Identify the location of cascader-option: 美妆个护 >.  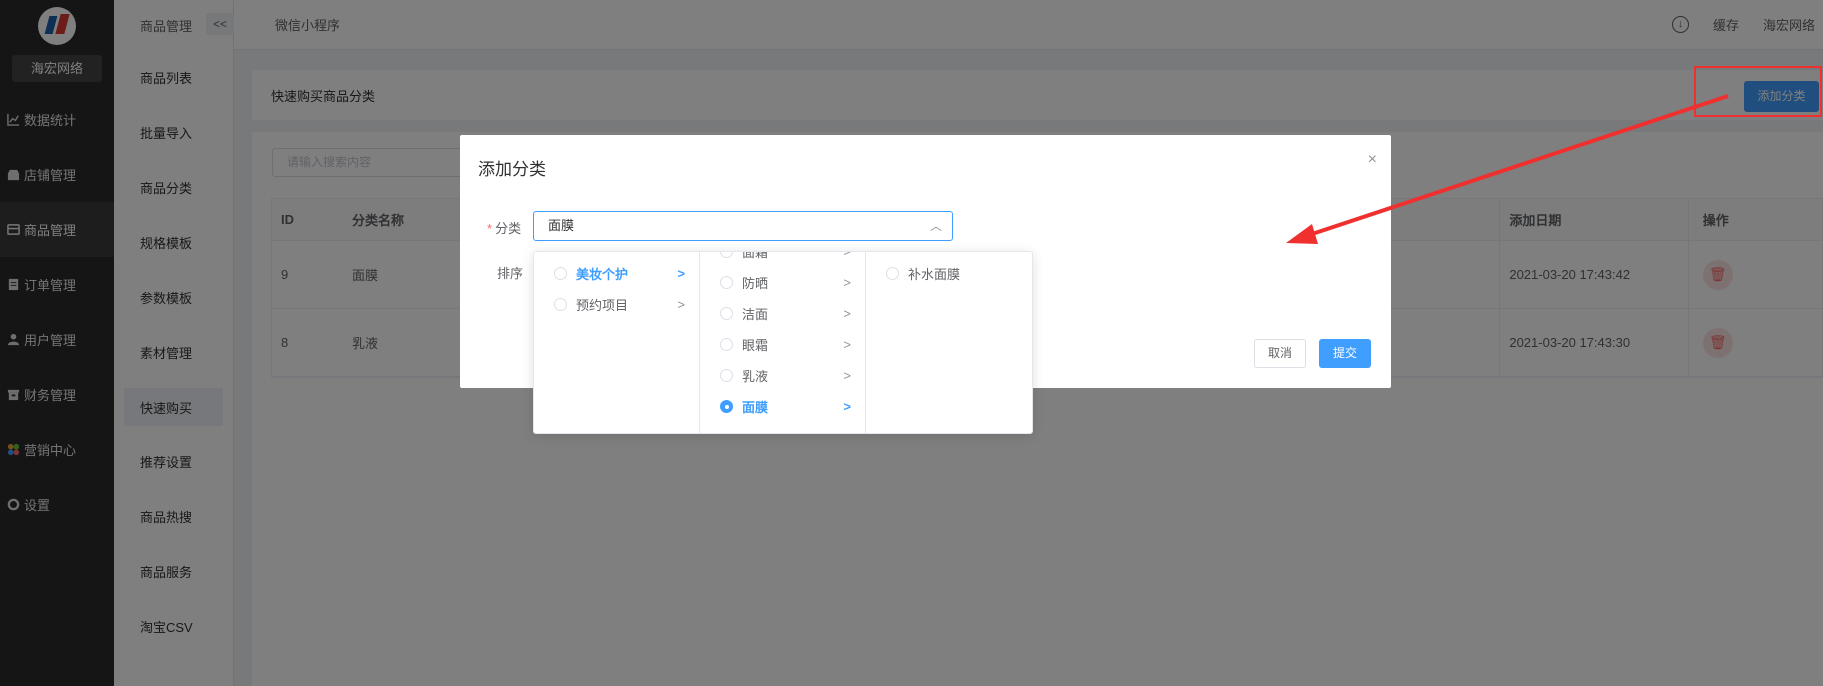
(616, 273).